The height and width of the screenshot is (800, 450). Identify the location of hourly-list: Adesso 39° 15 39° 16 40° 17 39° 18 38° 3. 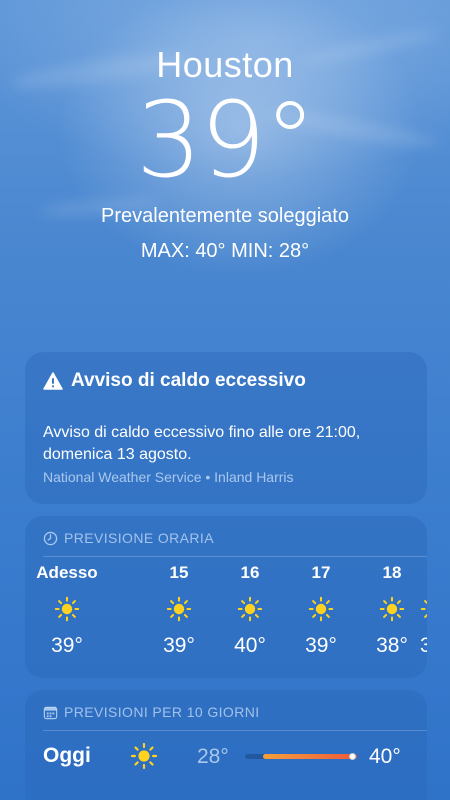
(226, 619).